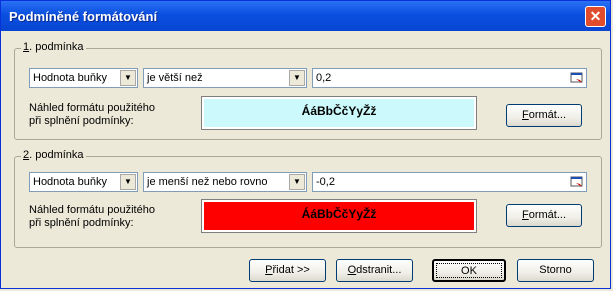 The image size is (613, 291). Describe the element at coordinates (325, 182) in the screenshot. I see `condition-2-value-text: -0,2` at that location.